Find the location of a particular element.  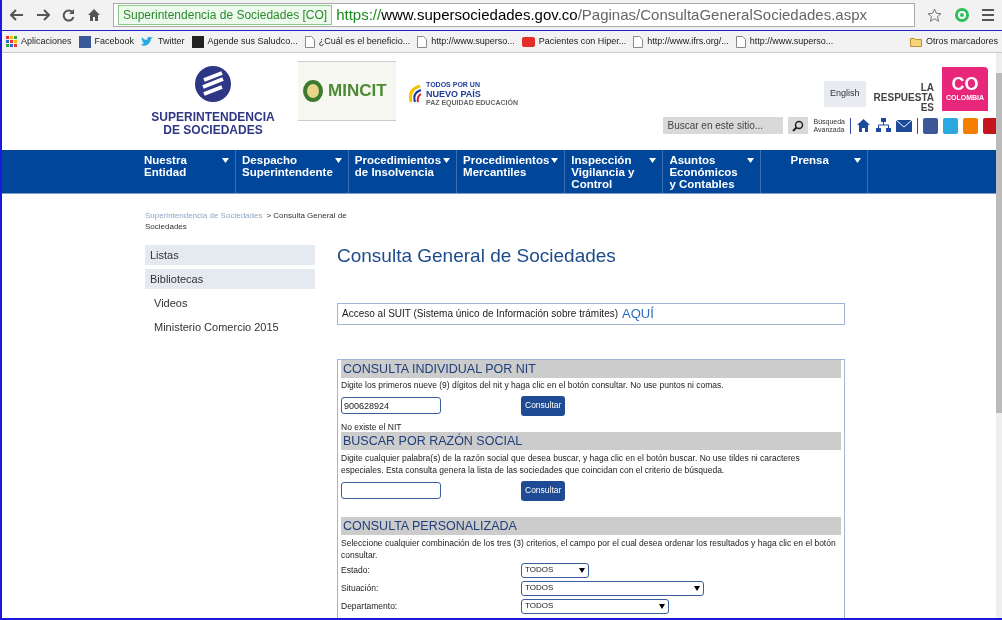

bookmark-folder: Otros marcadores is located at coordinates (953, 41).